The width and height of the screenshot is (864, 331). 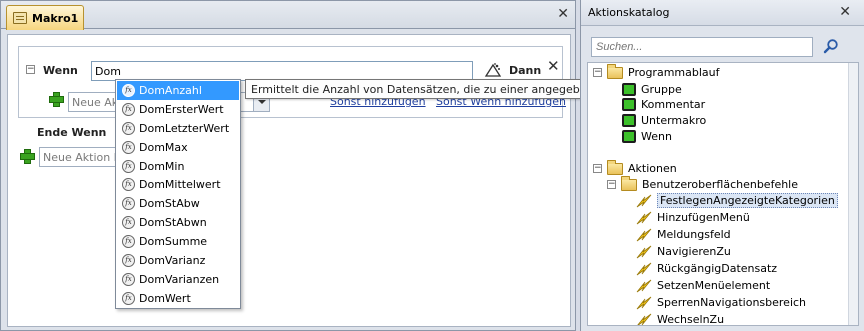 What do you see at coordinates (178, 298) in the screenshot?
I see `autocomplete-item: fx DomWert` at bounding box center [178, 298].